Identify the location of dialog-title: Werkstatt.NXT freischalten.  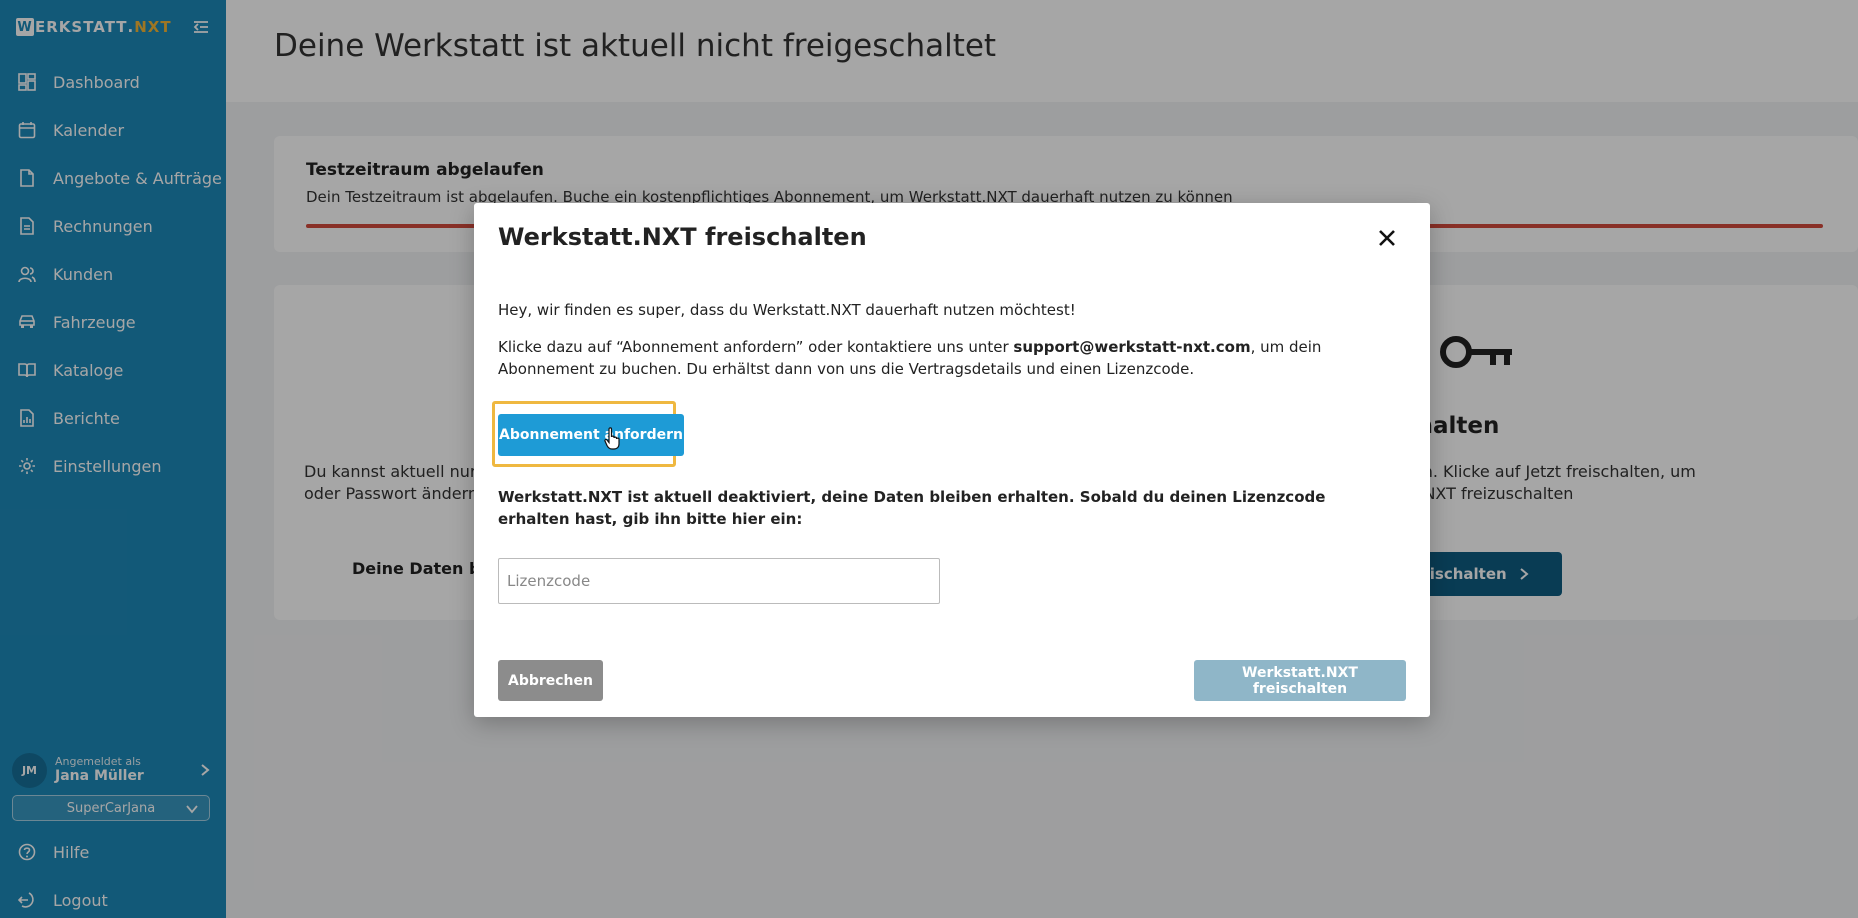
(682, 237).